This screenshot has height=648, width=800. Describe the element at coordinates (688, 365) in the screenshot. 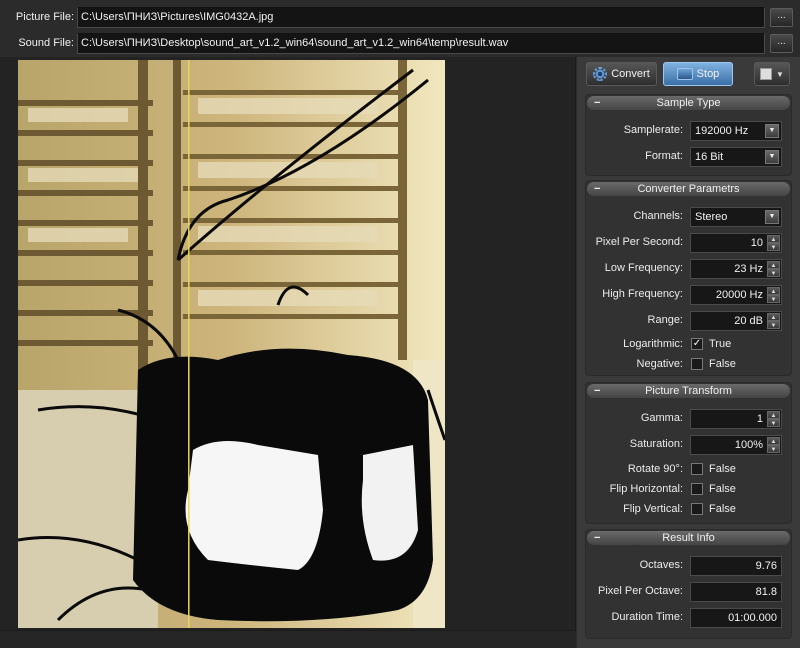

I see `negative-row: Negative: False` at that location.